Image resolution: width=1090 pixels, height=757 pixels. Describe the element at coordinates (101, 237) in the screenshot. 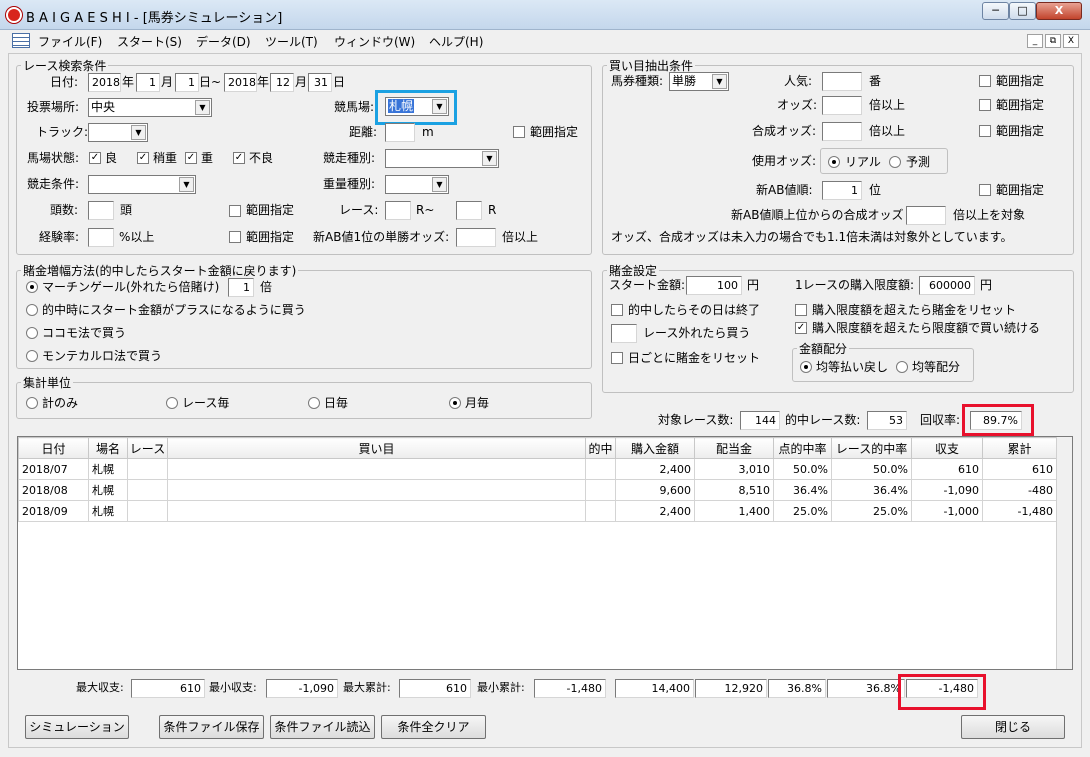

I see `exp-input` at that location.